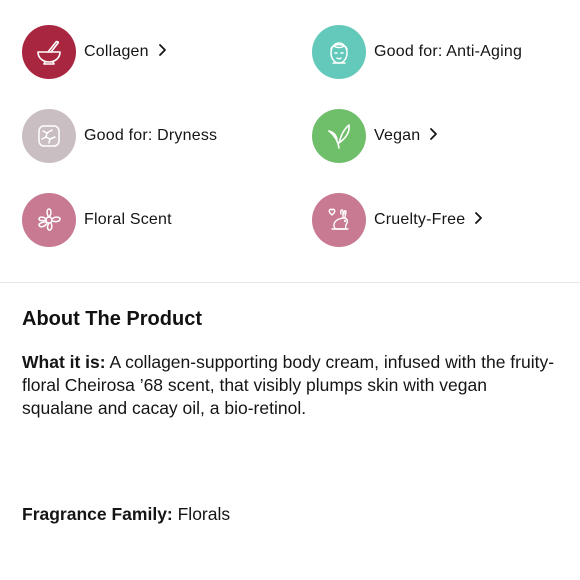 This screenshot has width=580, height=580. Describe the element at coordinates (128, 219) in the screenshot. I see `highlight-label: Floral Scent` at that location.